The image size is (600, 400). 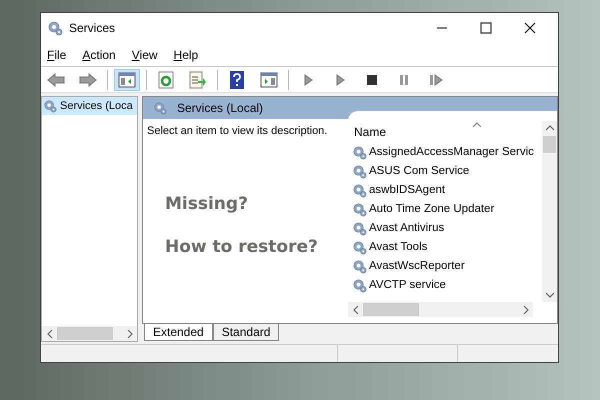 What do you see at coordinates (445, 228) in the screenshot?
I see `service-row: Avast Antivirus` at bounding box center [445, 228].